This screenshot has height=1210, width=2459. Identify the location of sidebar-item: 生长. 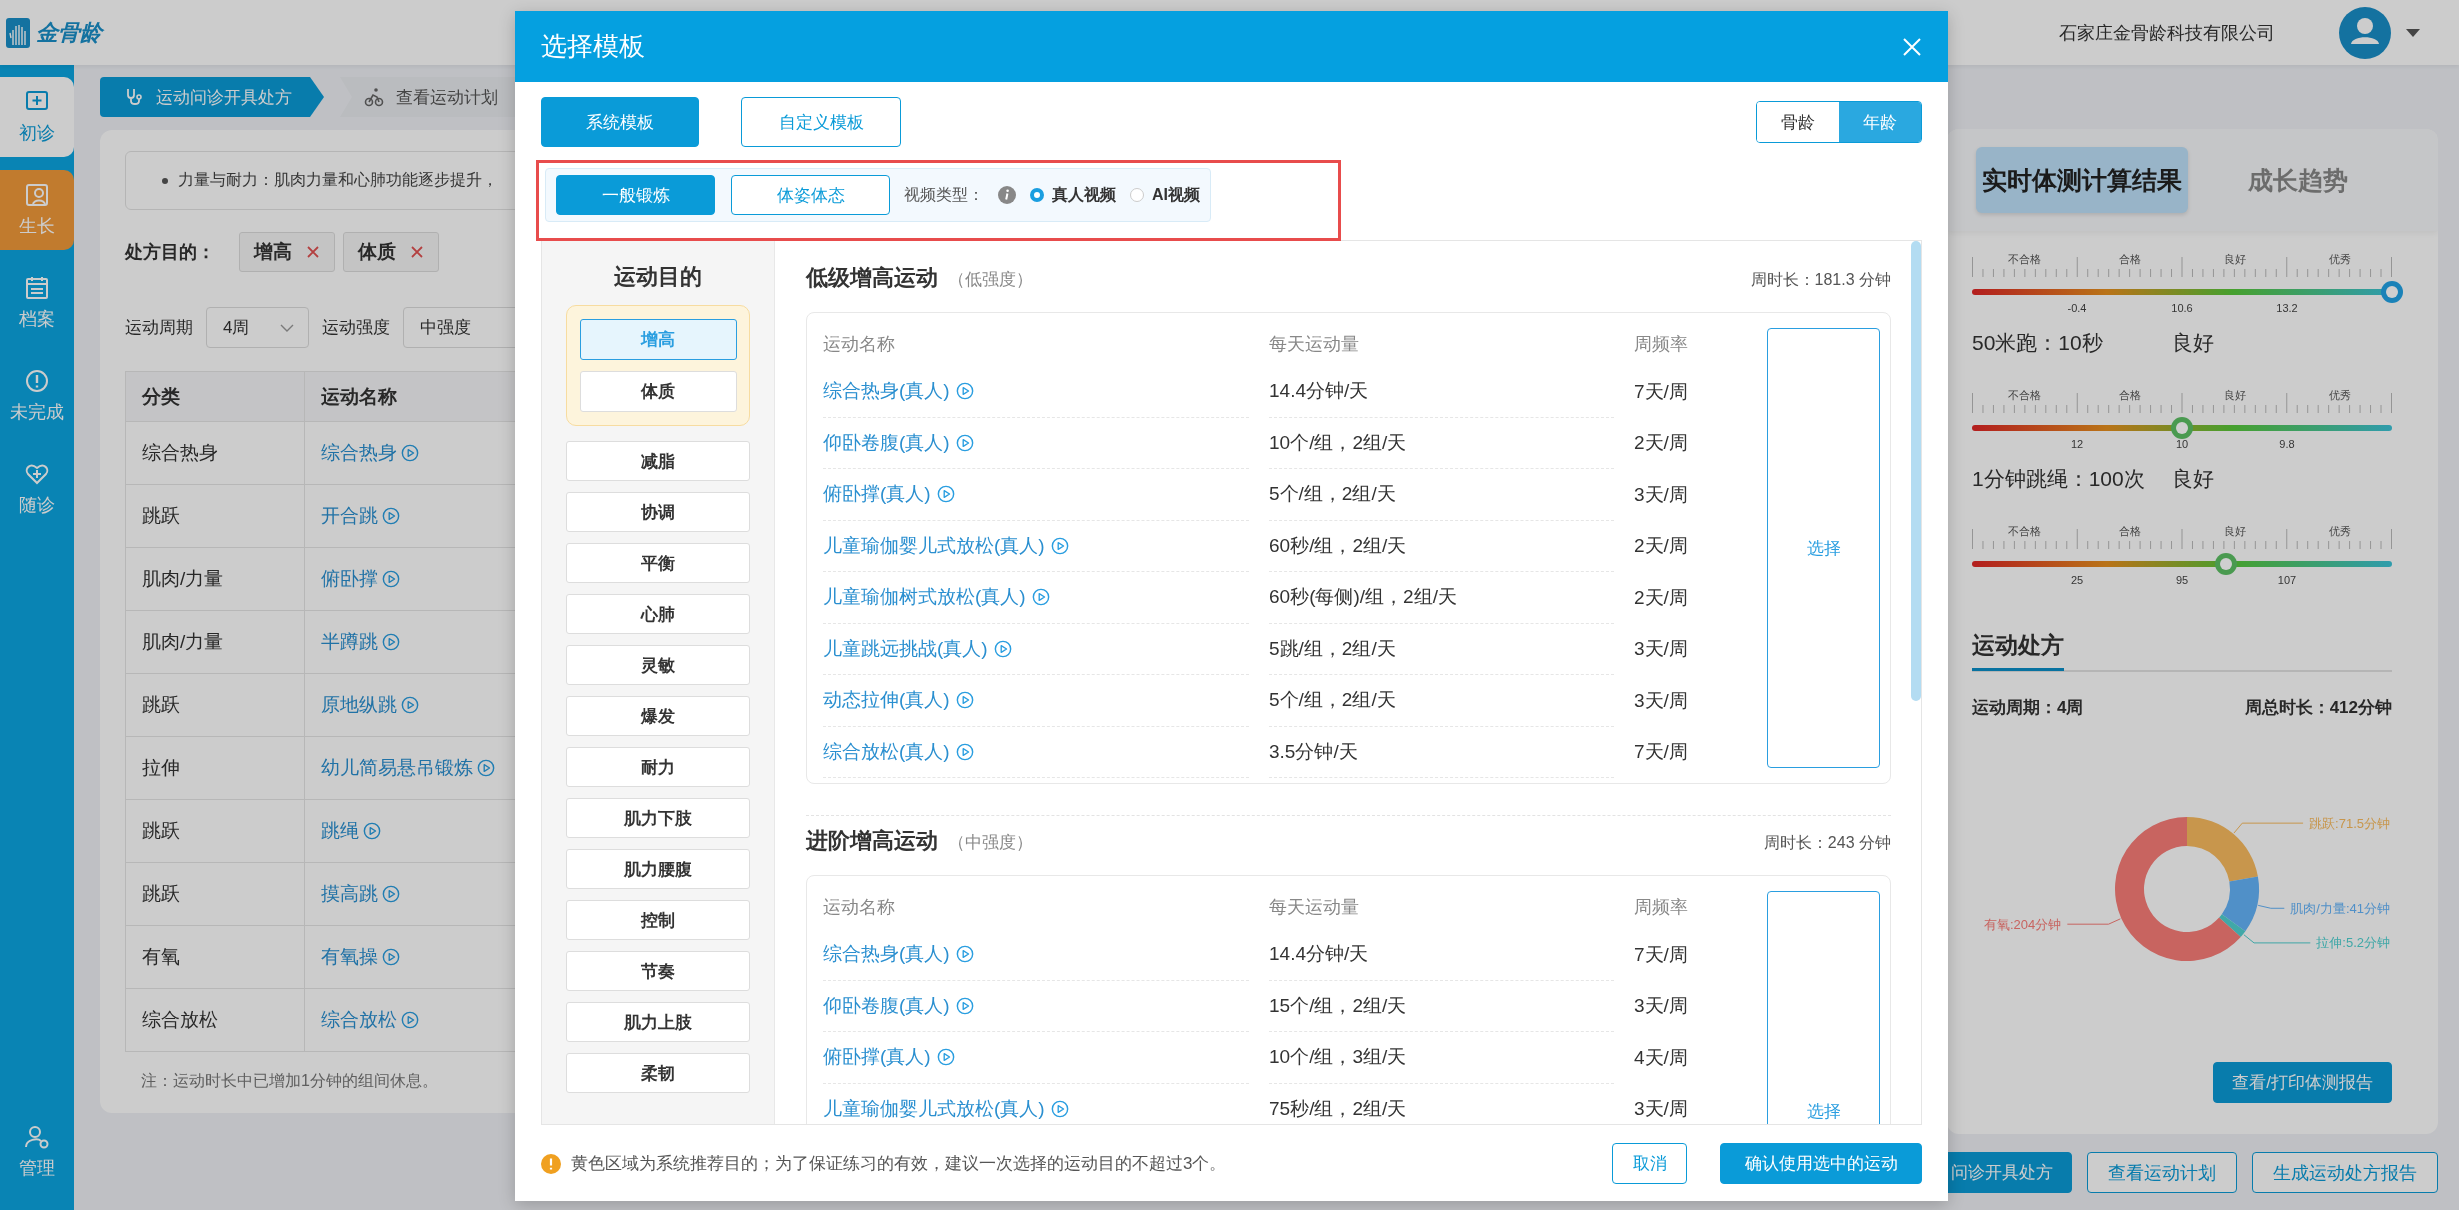
(37, 210).